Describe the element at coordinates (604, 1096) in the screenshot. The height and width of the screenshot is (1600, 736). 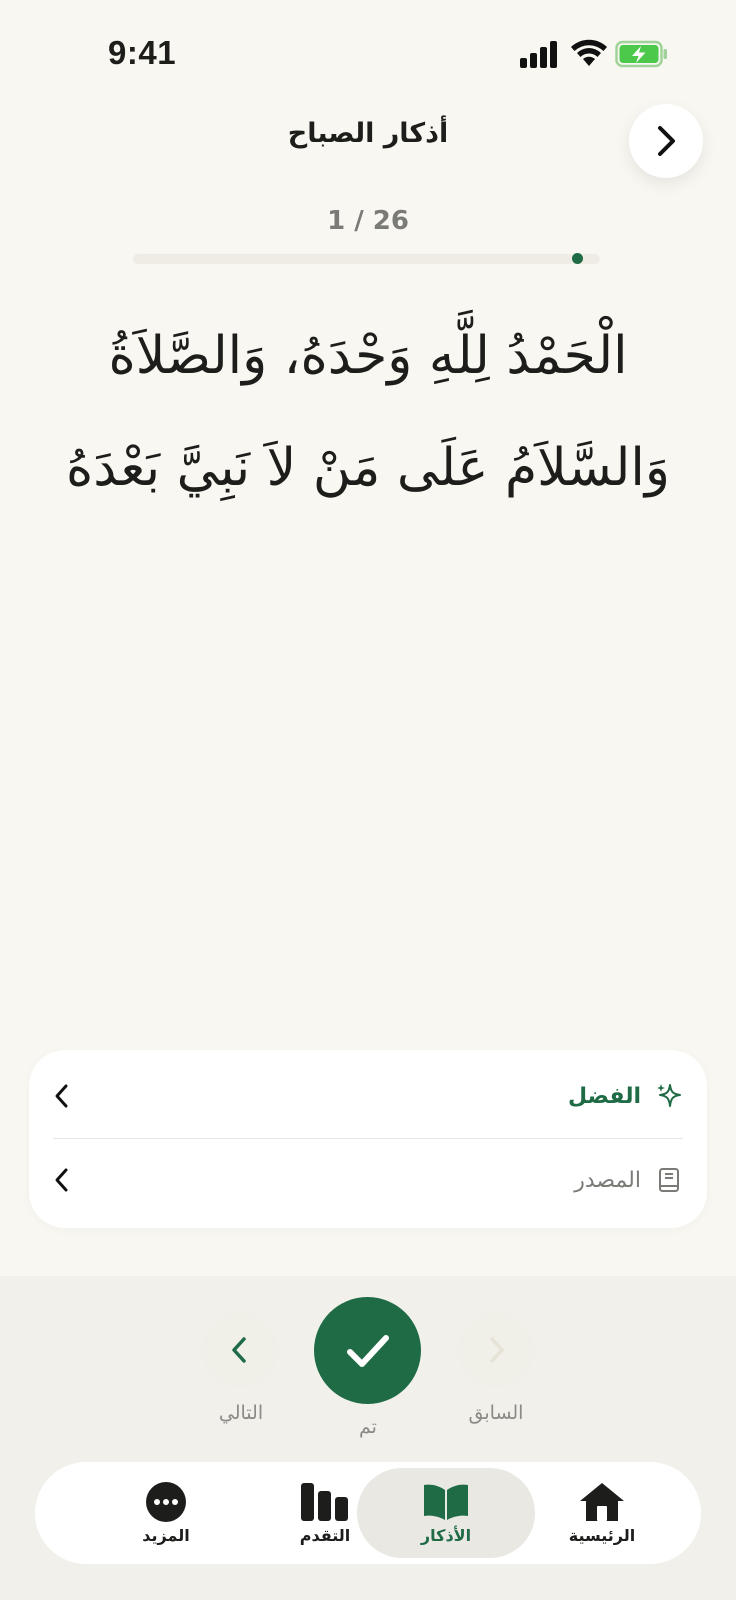
I see `virtue-label: الفضل` at that location.